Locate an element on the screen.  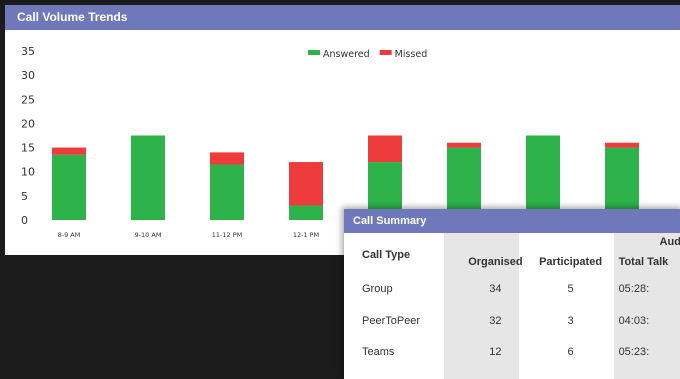
row-organised: 34 is located at coordinates (495, 289).